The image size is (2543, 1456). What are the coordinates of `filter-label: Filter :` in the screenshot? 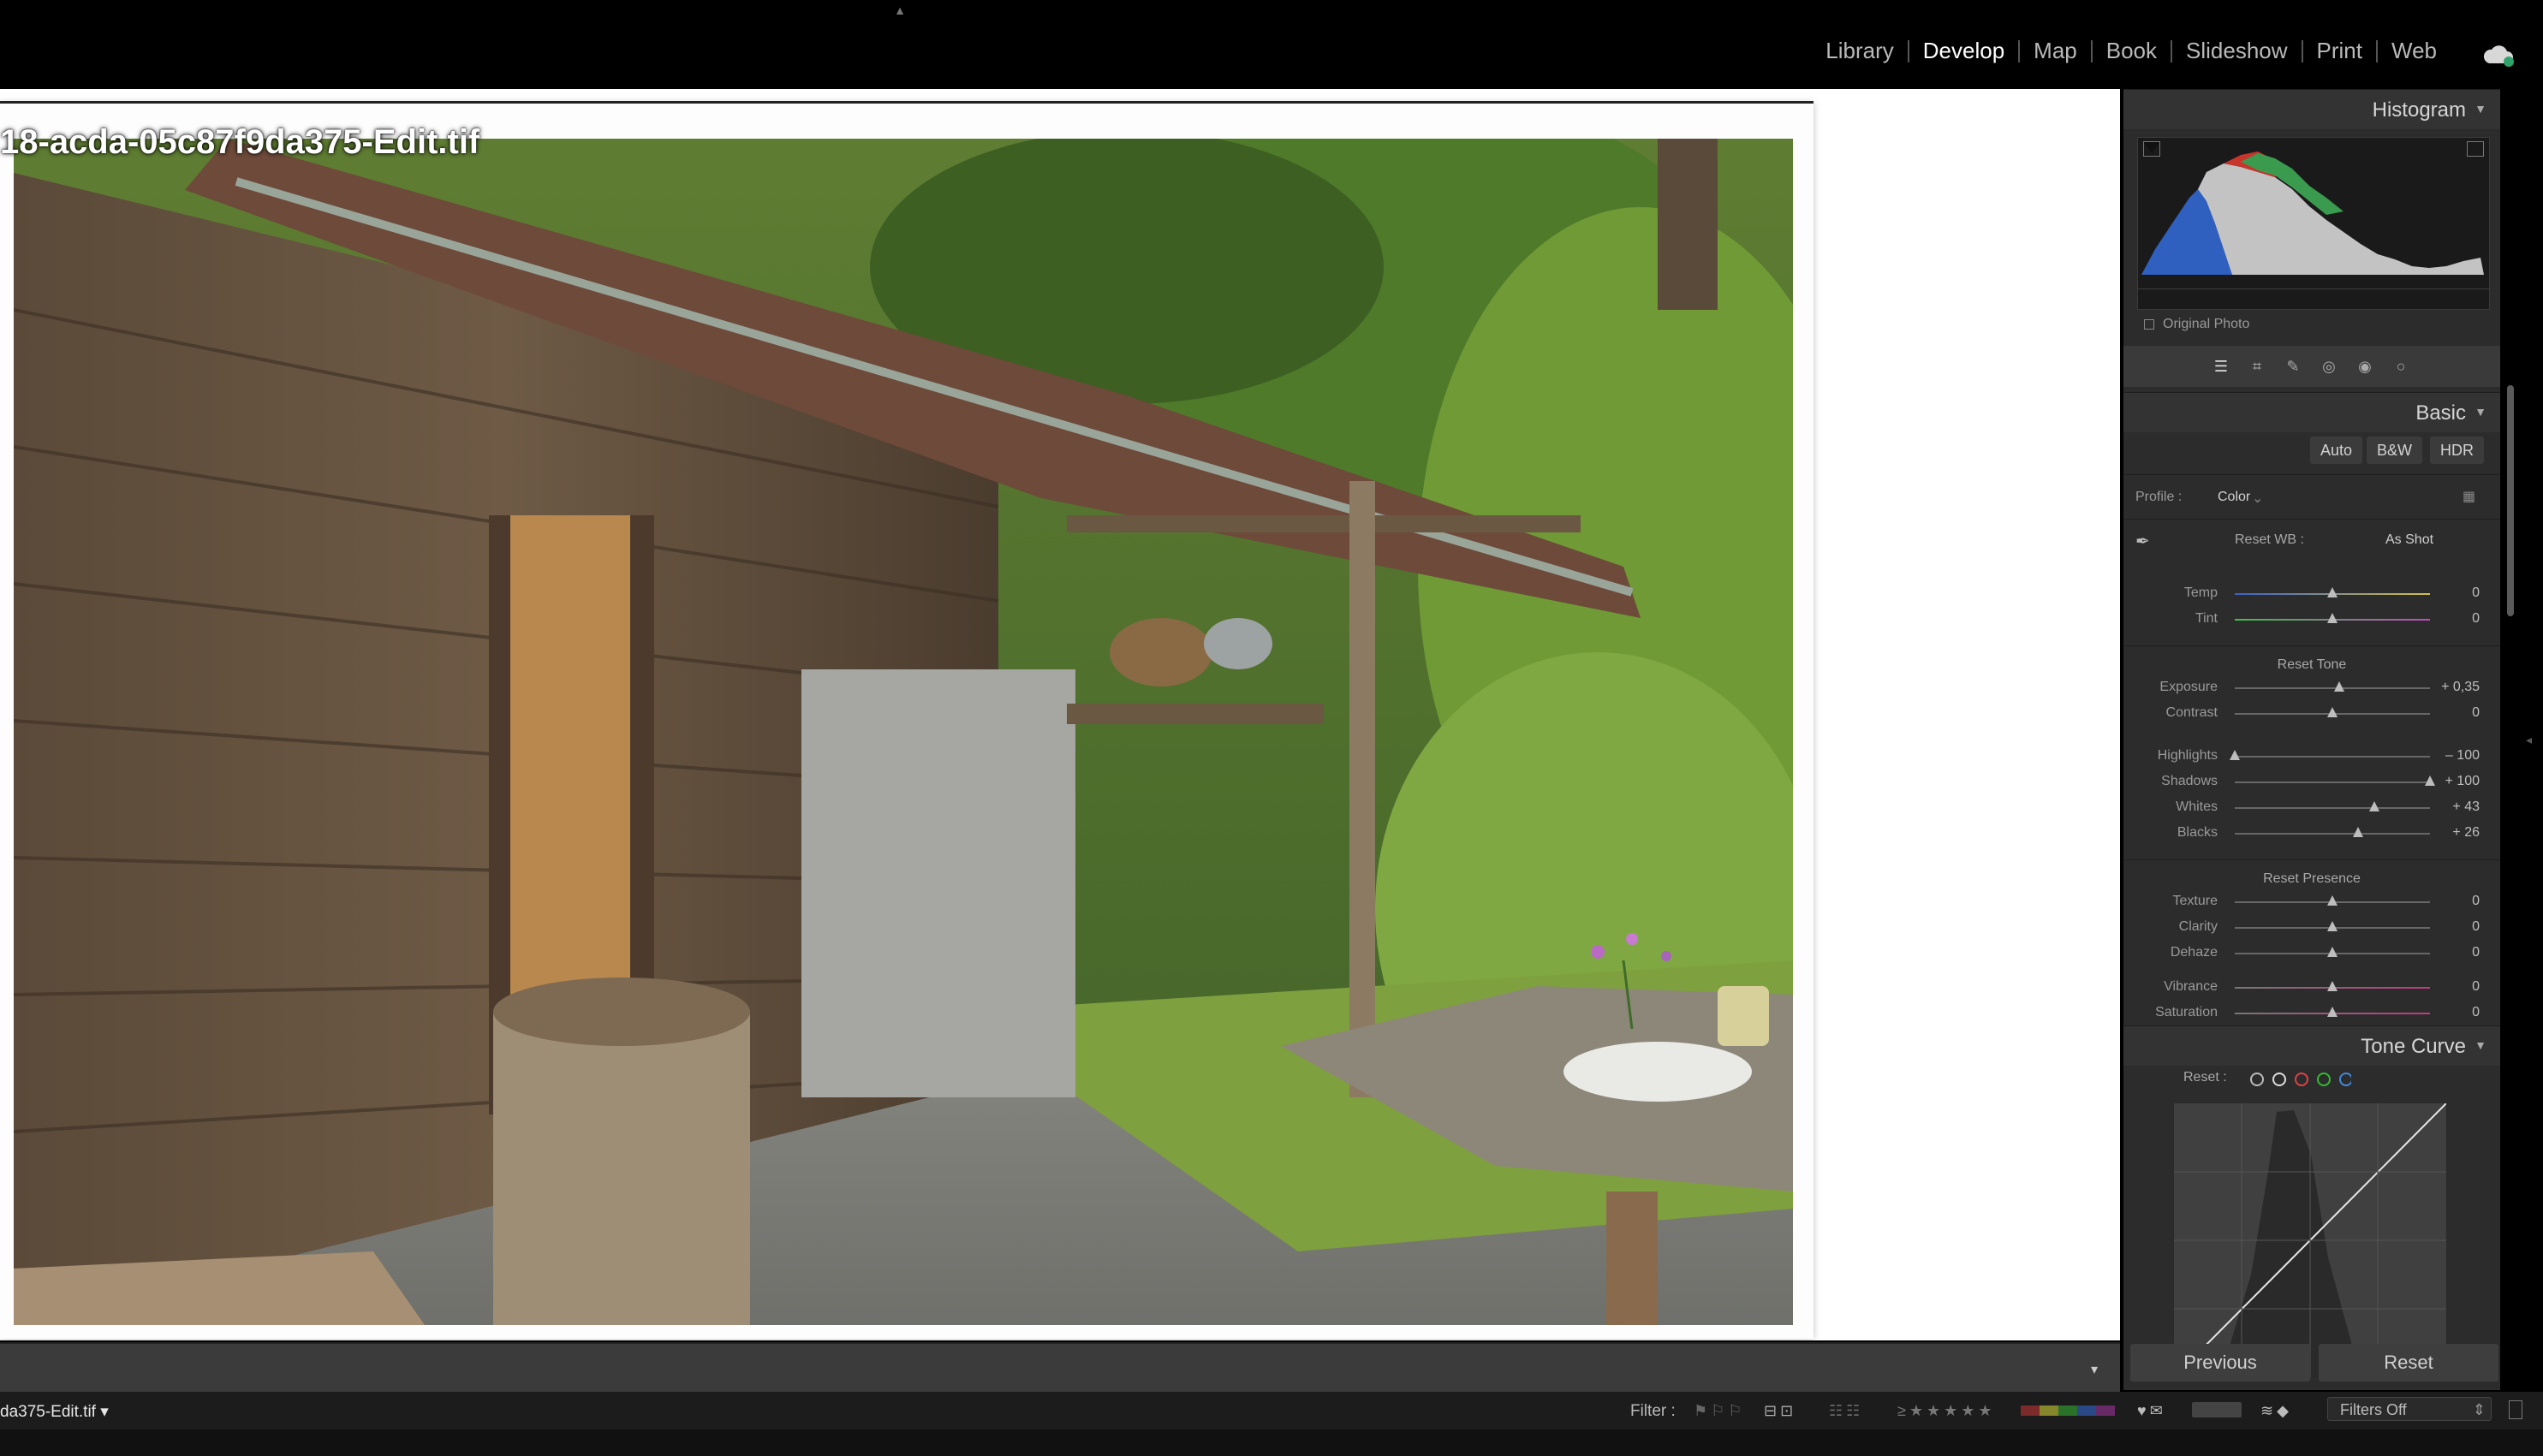 It's located at (1653, 1411).